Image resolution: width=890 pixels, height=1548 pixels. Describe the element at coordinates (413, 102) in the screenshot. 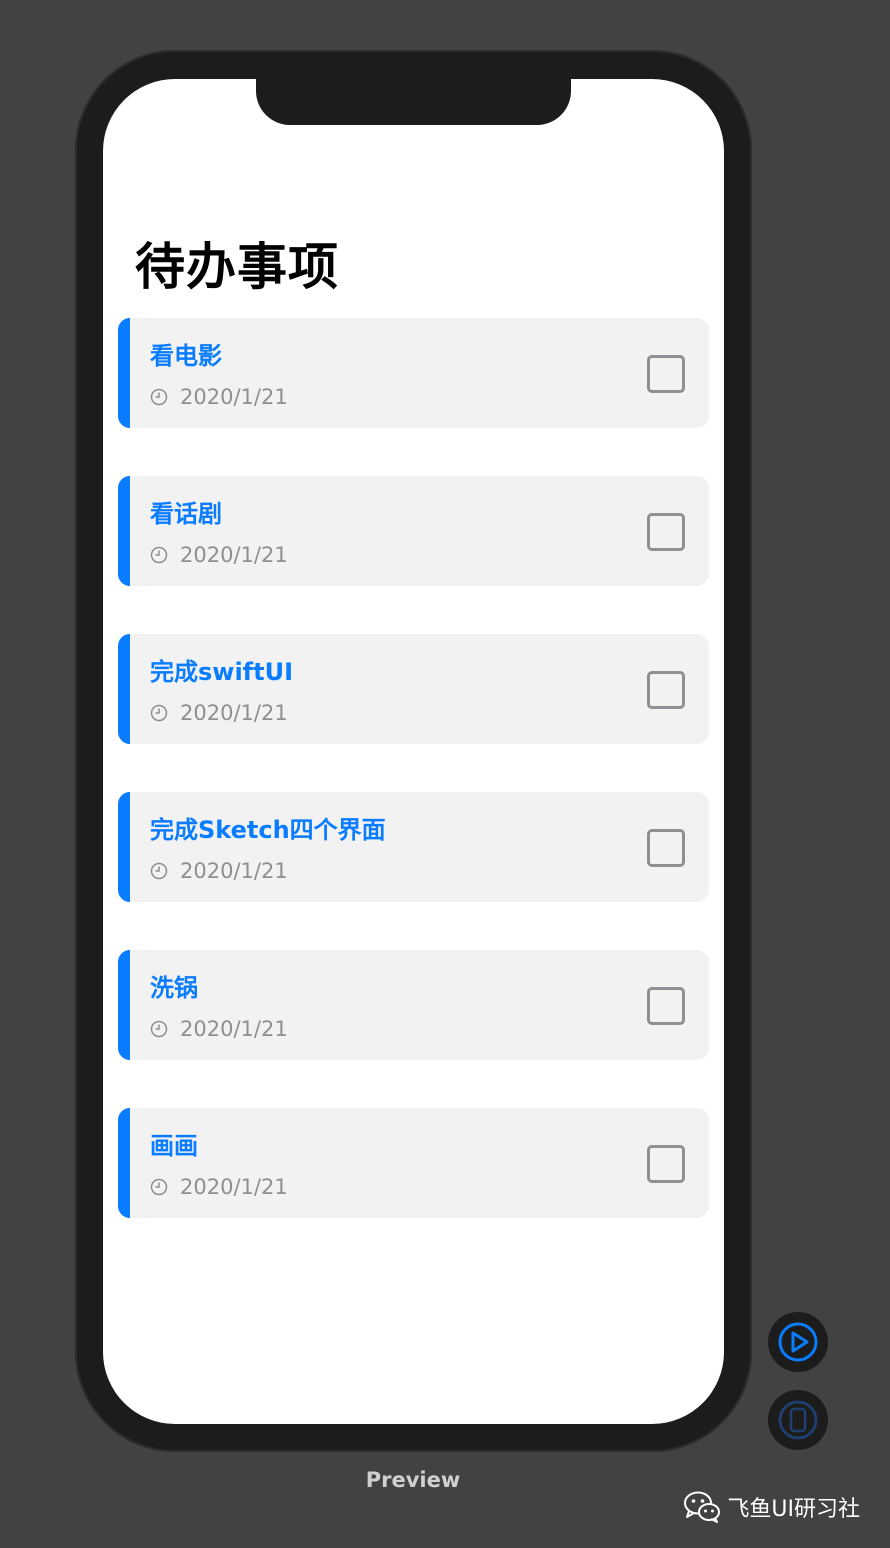

I see `device-notch` at that location.